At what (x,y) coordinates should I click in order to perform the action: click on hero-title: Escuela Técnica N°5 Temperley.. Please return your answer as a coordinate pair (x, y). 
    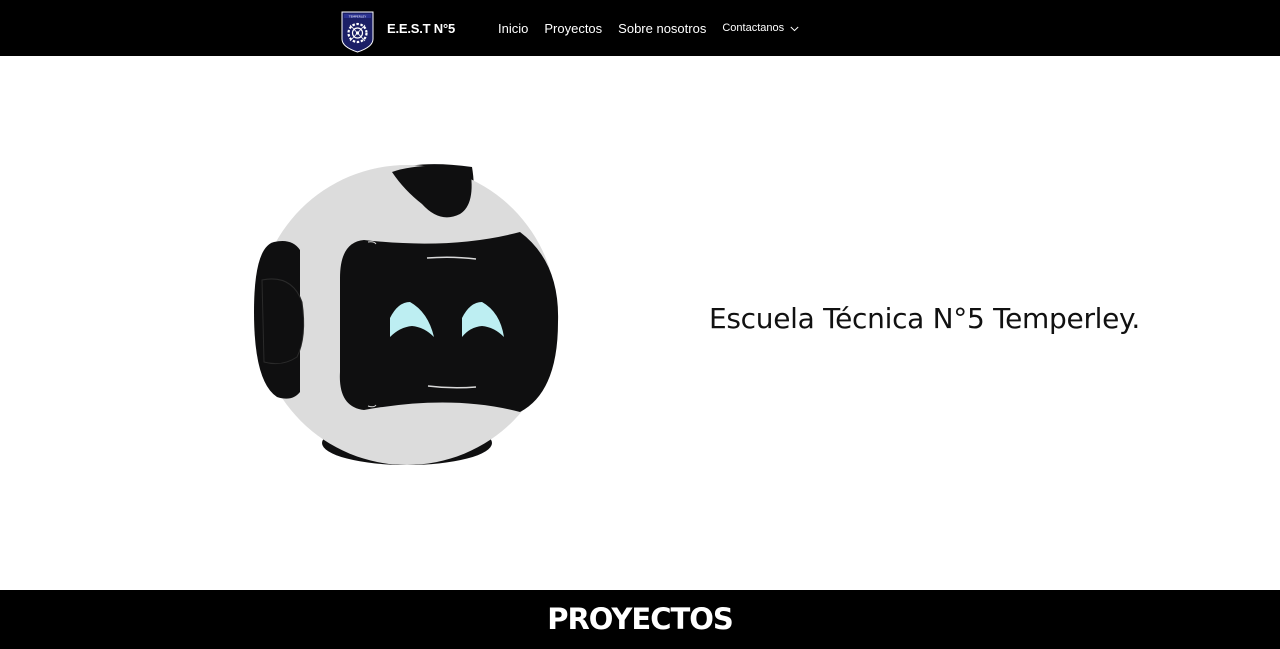
    Looking at the image, I should click on (924, 318).